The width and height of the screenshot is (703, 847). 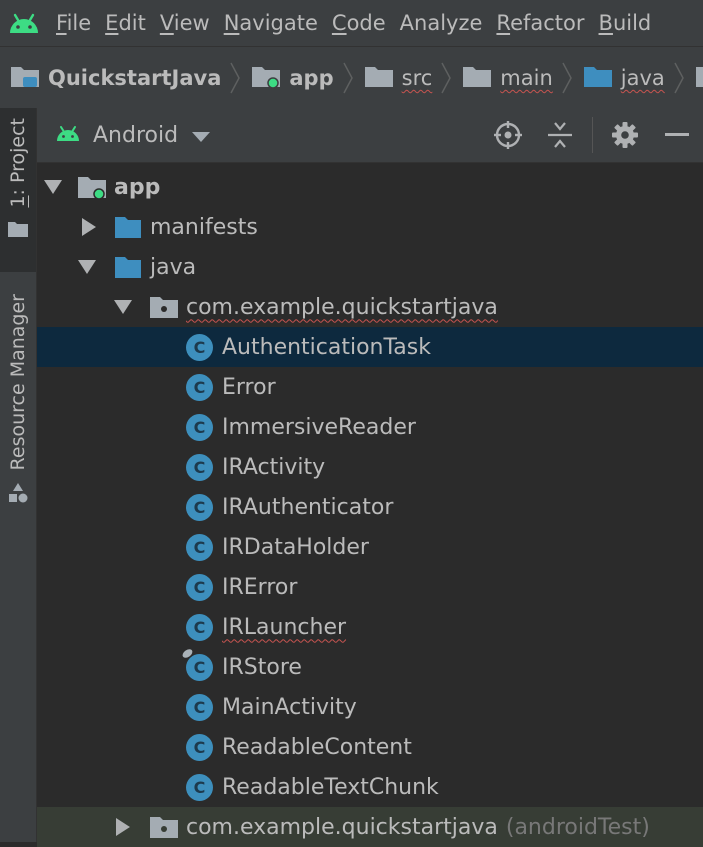 I want to click on gear-icon, so click(x=625, y=135).